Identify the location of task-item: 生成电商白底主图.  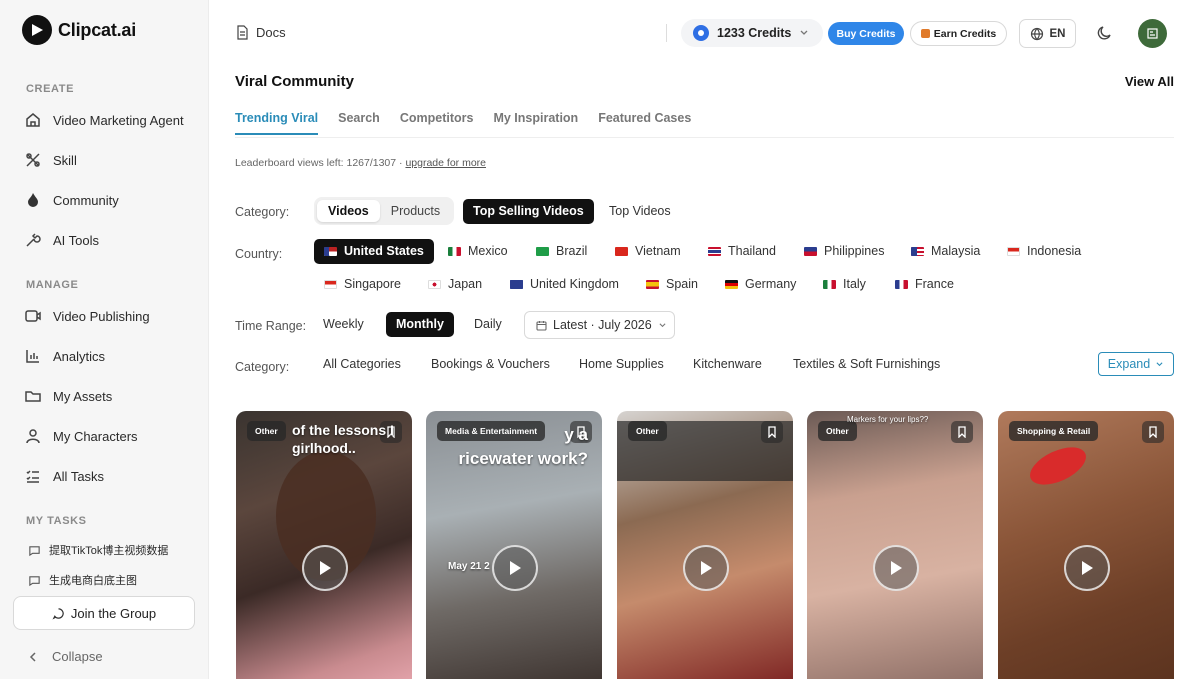
(82, 580).